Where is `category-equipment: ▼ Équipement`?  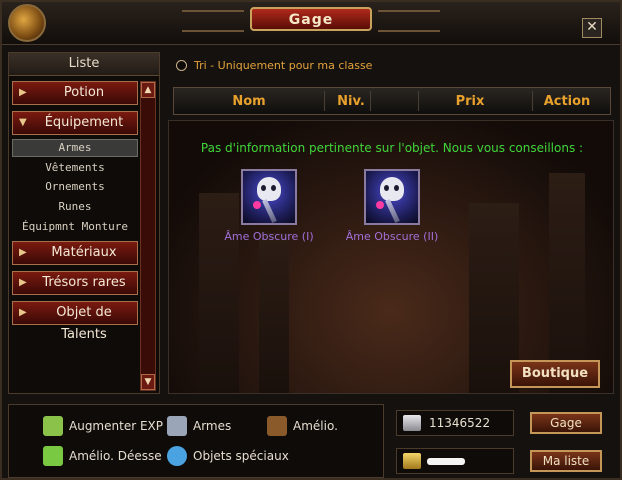
category-equipment: ▼ Équipement is located at coordinates (75, 123).